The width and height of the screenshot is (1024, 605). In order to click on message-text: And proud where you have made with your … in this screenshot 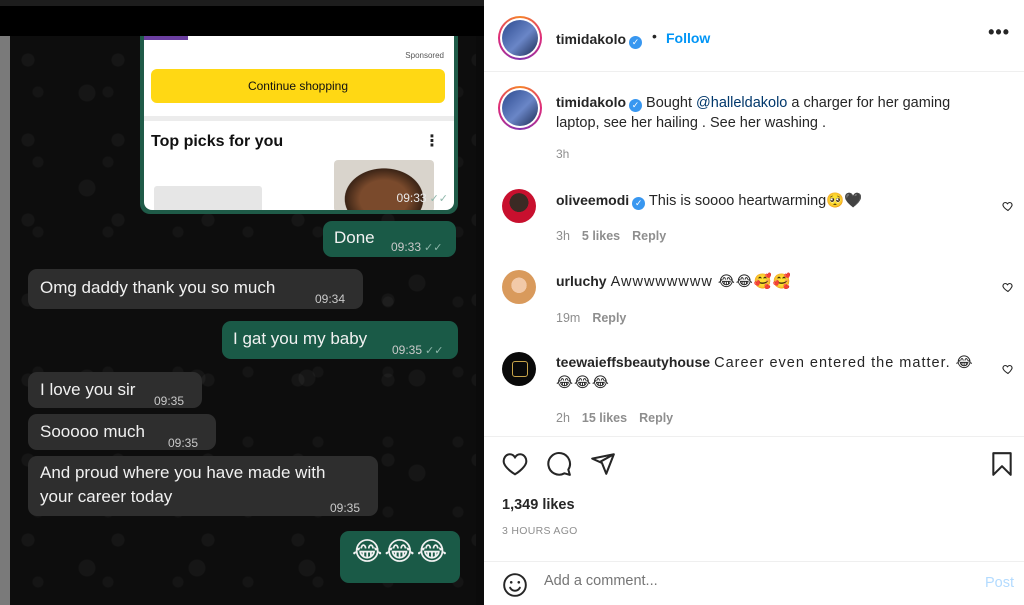, I will do `click(183, 484)`.